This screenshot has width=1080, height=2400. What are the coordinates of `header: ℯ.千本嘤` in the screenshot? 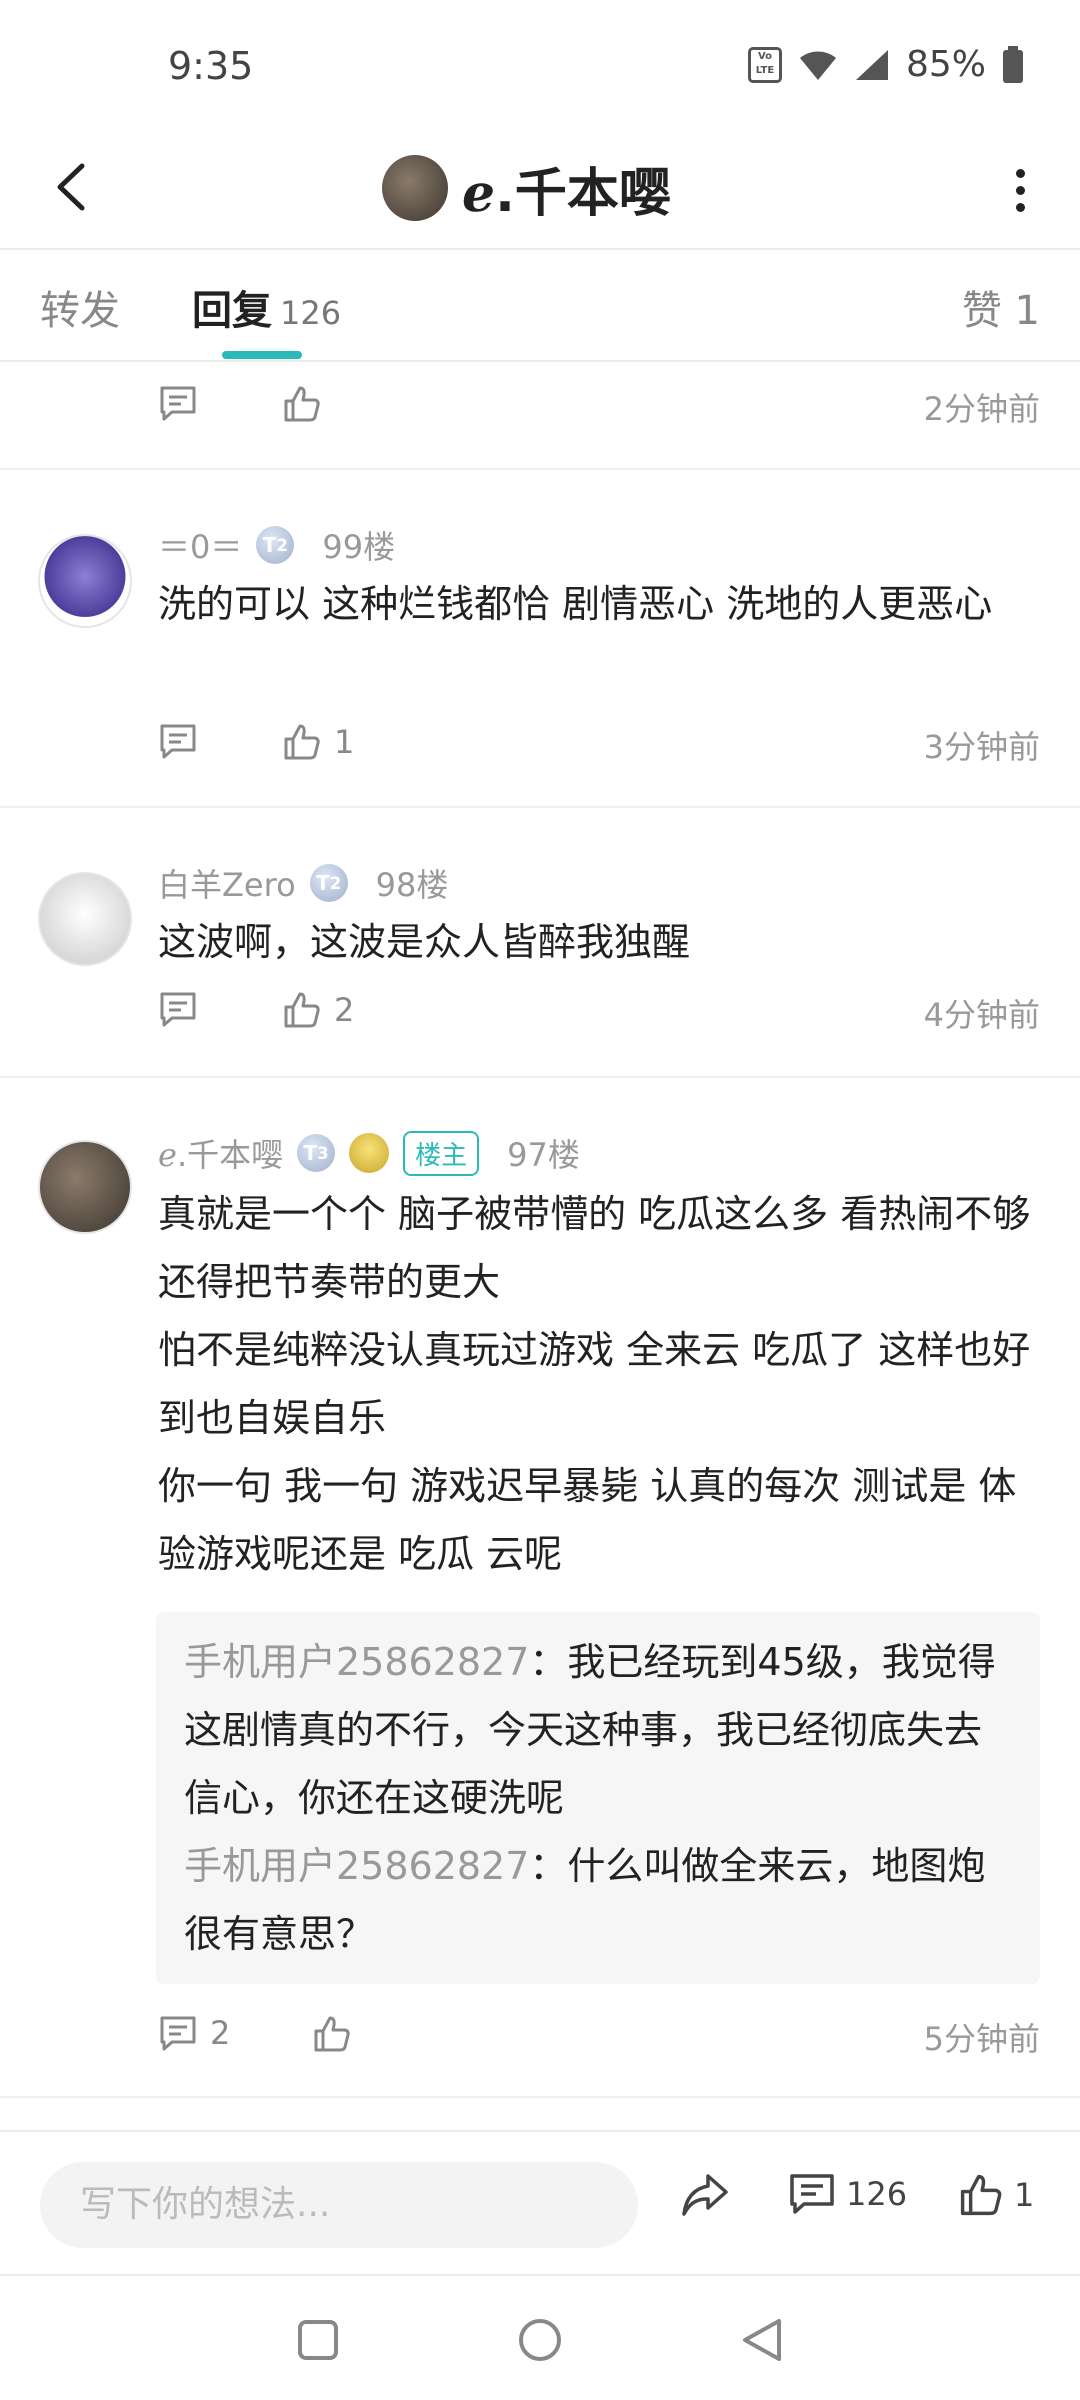 It's located at (540, 190).